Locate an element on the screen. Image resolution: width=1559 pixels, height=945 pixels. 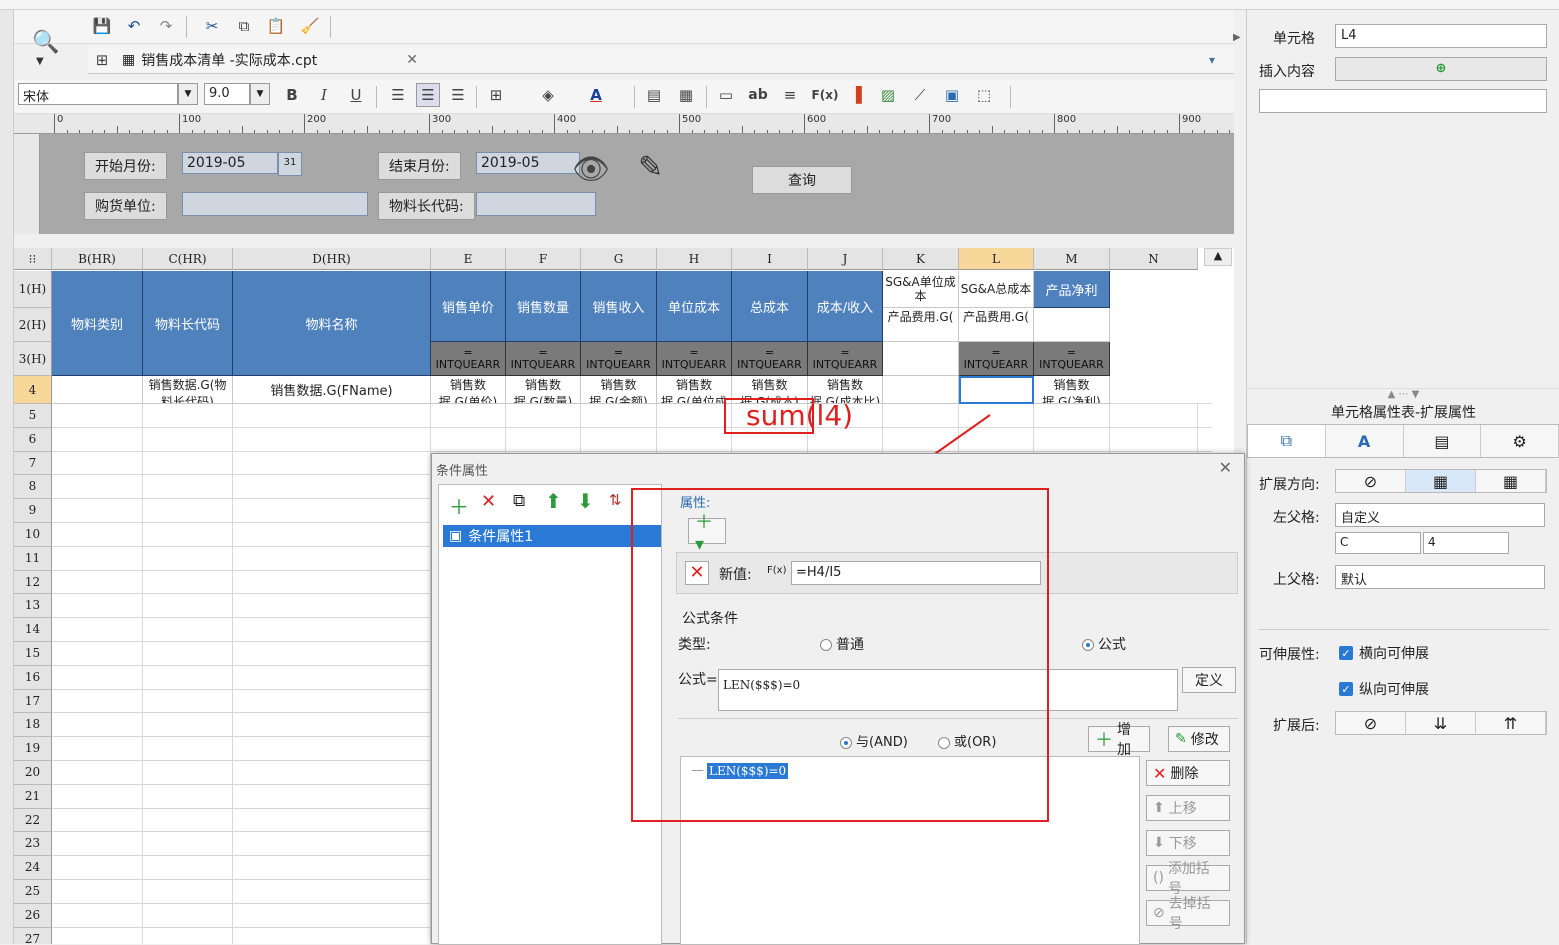
expand-horizontal-icon: ▦ is located at coordinates (1511, 481).